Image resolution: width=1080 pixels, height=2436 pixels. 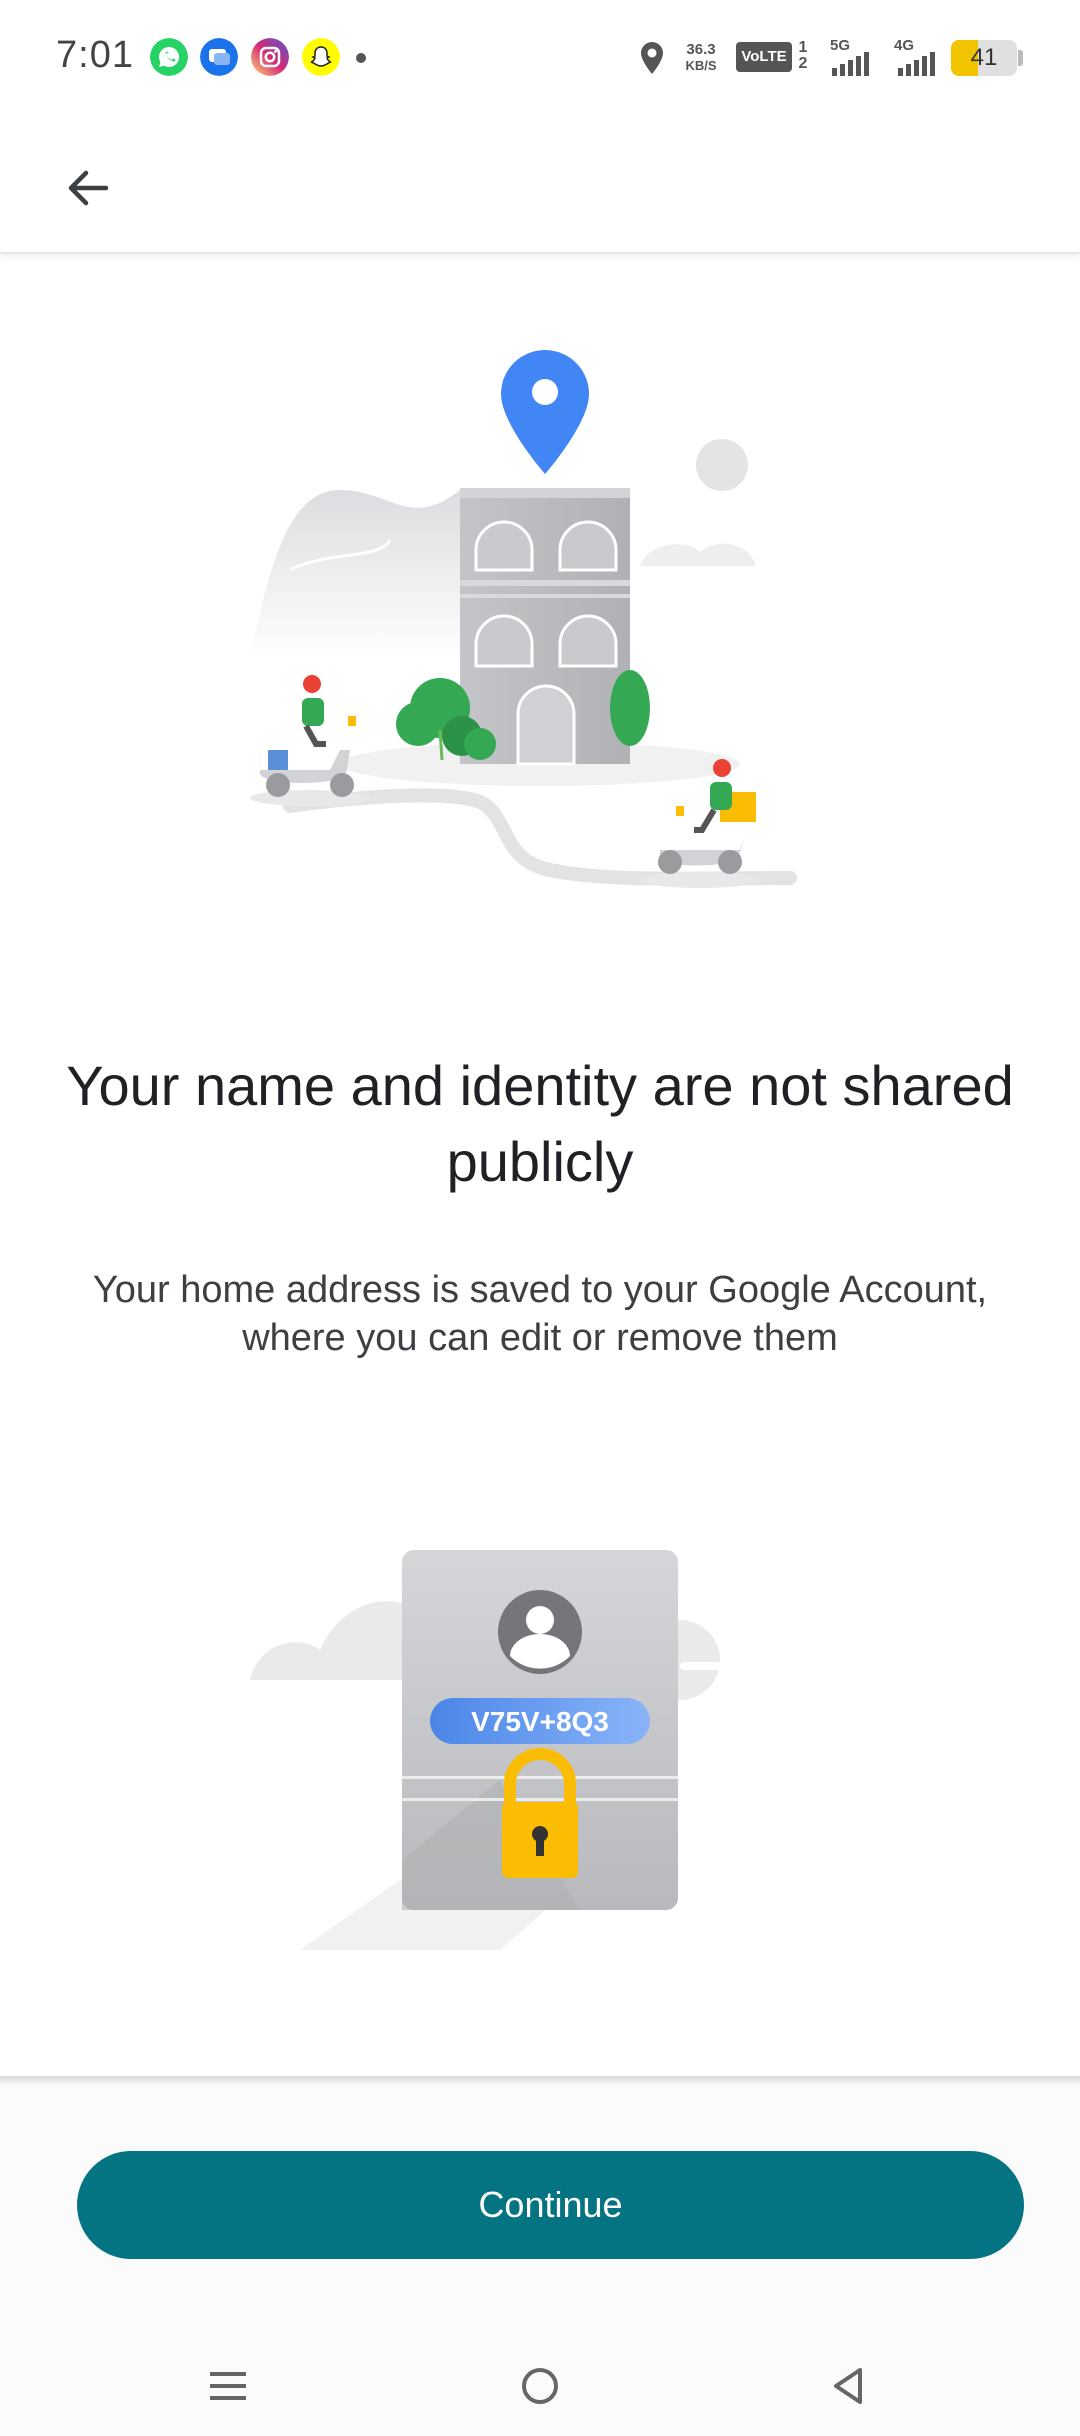 What do you see at coordinates (321, 57) in the screenshot?
I see `snapchat-icon` at bounding box center [321, 57].